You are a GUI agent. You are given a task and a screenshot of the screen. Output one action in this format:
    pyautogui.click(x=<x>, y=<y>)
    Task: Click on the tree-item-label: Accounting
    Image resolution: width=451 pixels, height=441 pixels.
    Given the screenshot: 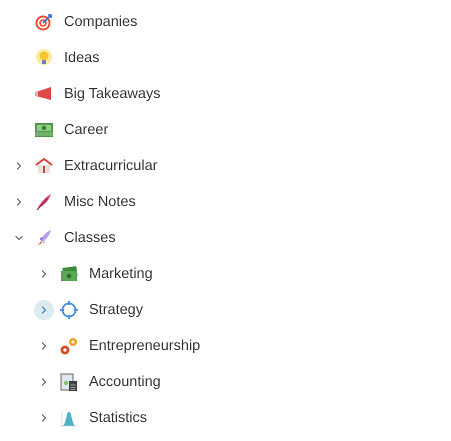 What is the action you would take?
    pyautogui.click(x=125, y=382)
    